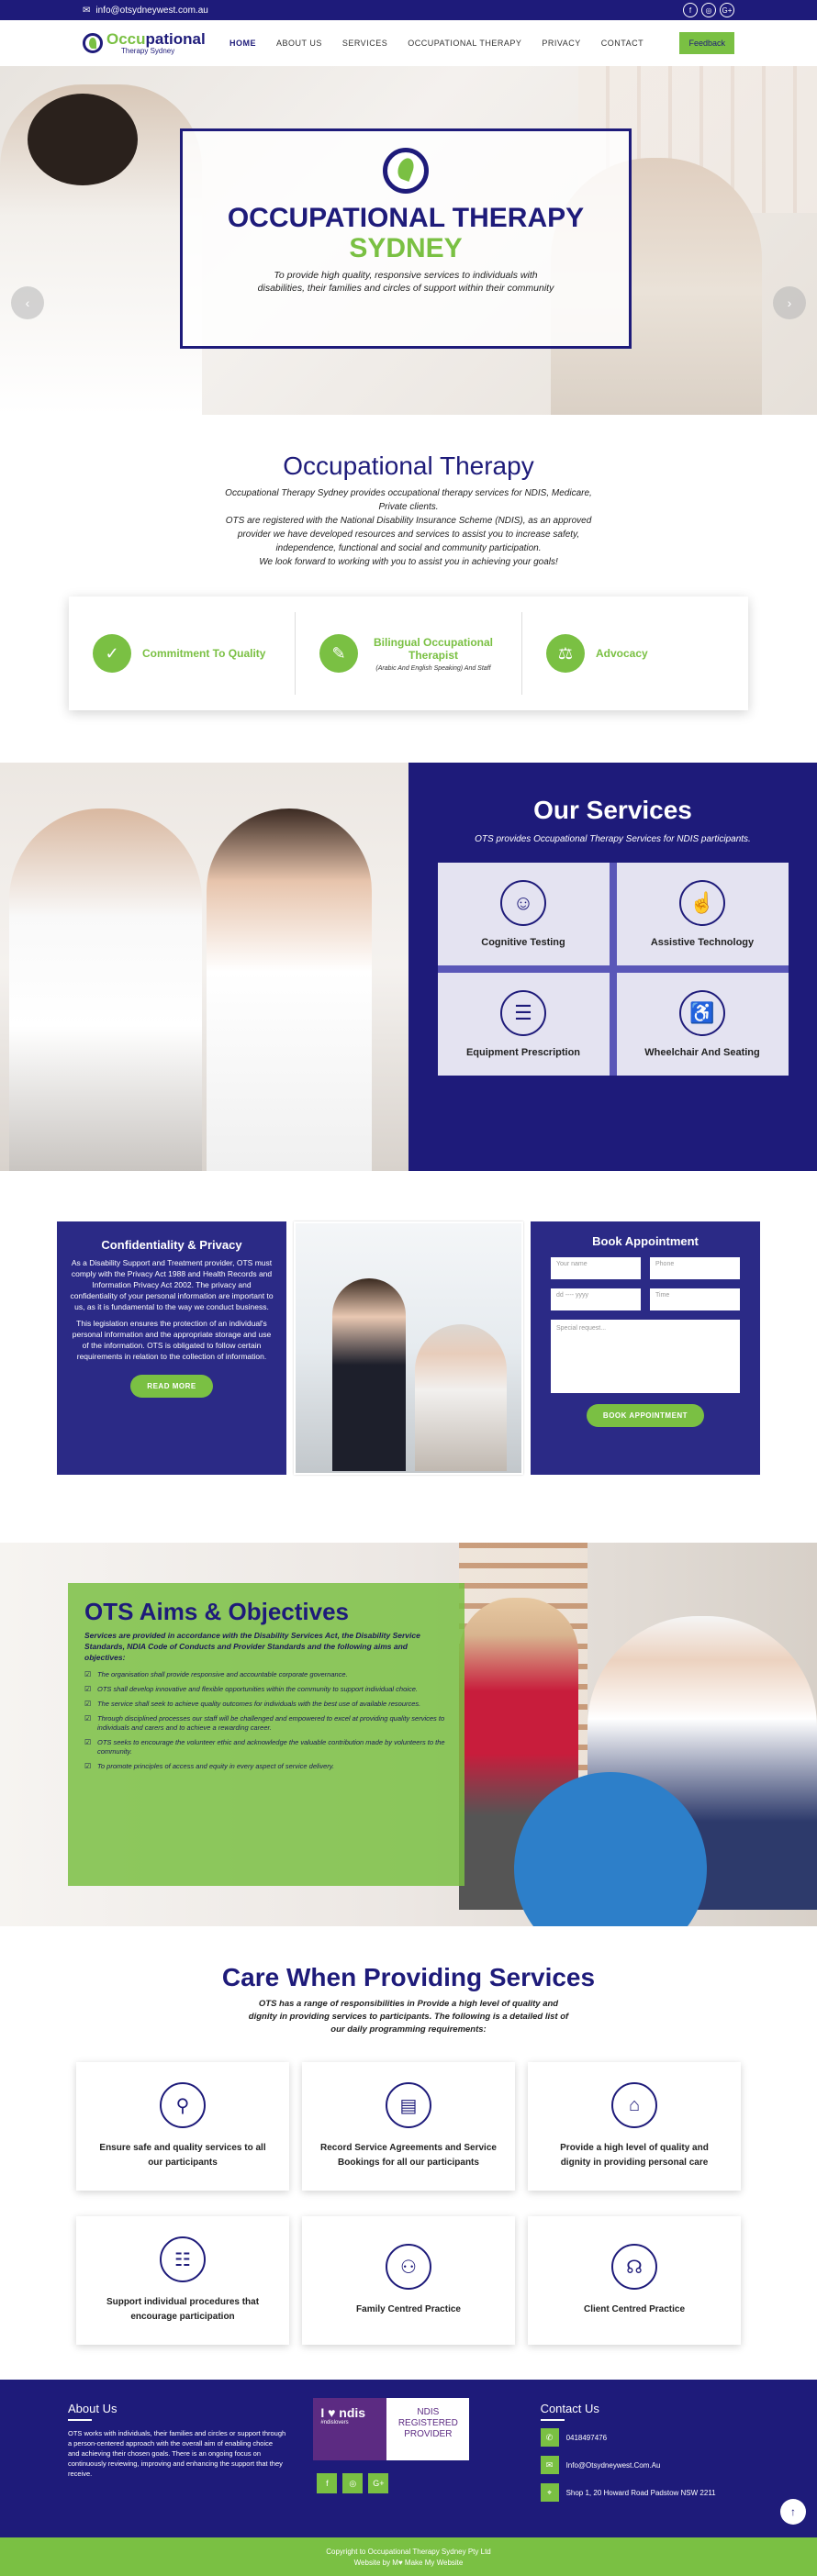 Image resolution: width=817 pixels, height=2576 pixels. I want to click on service-label: Wheelchair And Seating, so click(702, 1053).